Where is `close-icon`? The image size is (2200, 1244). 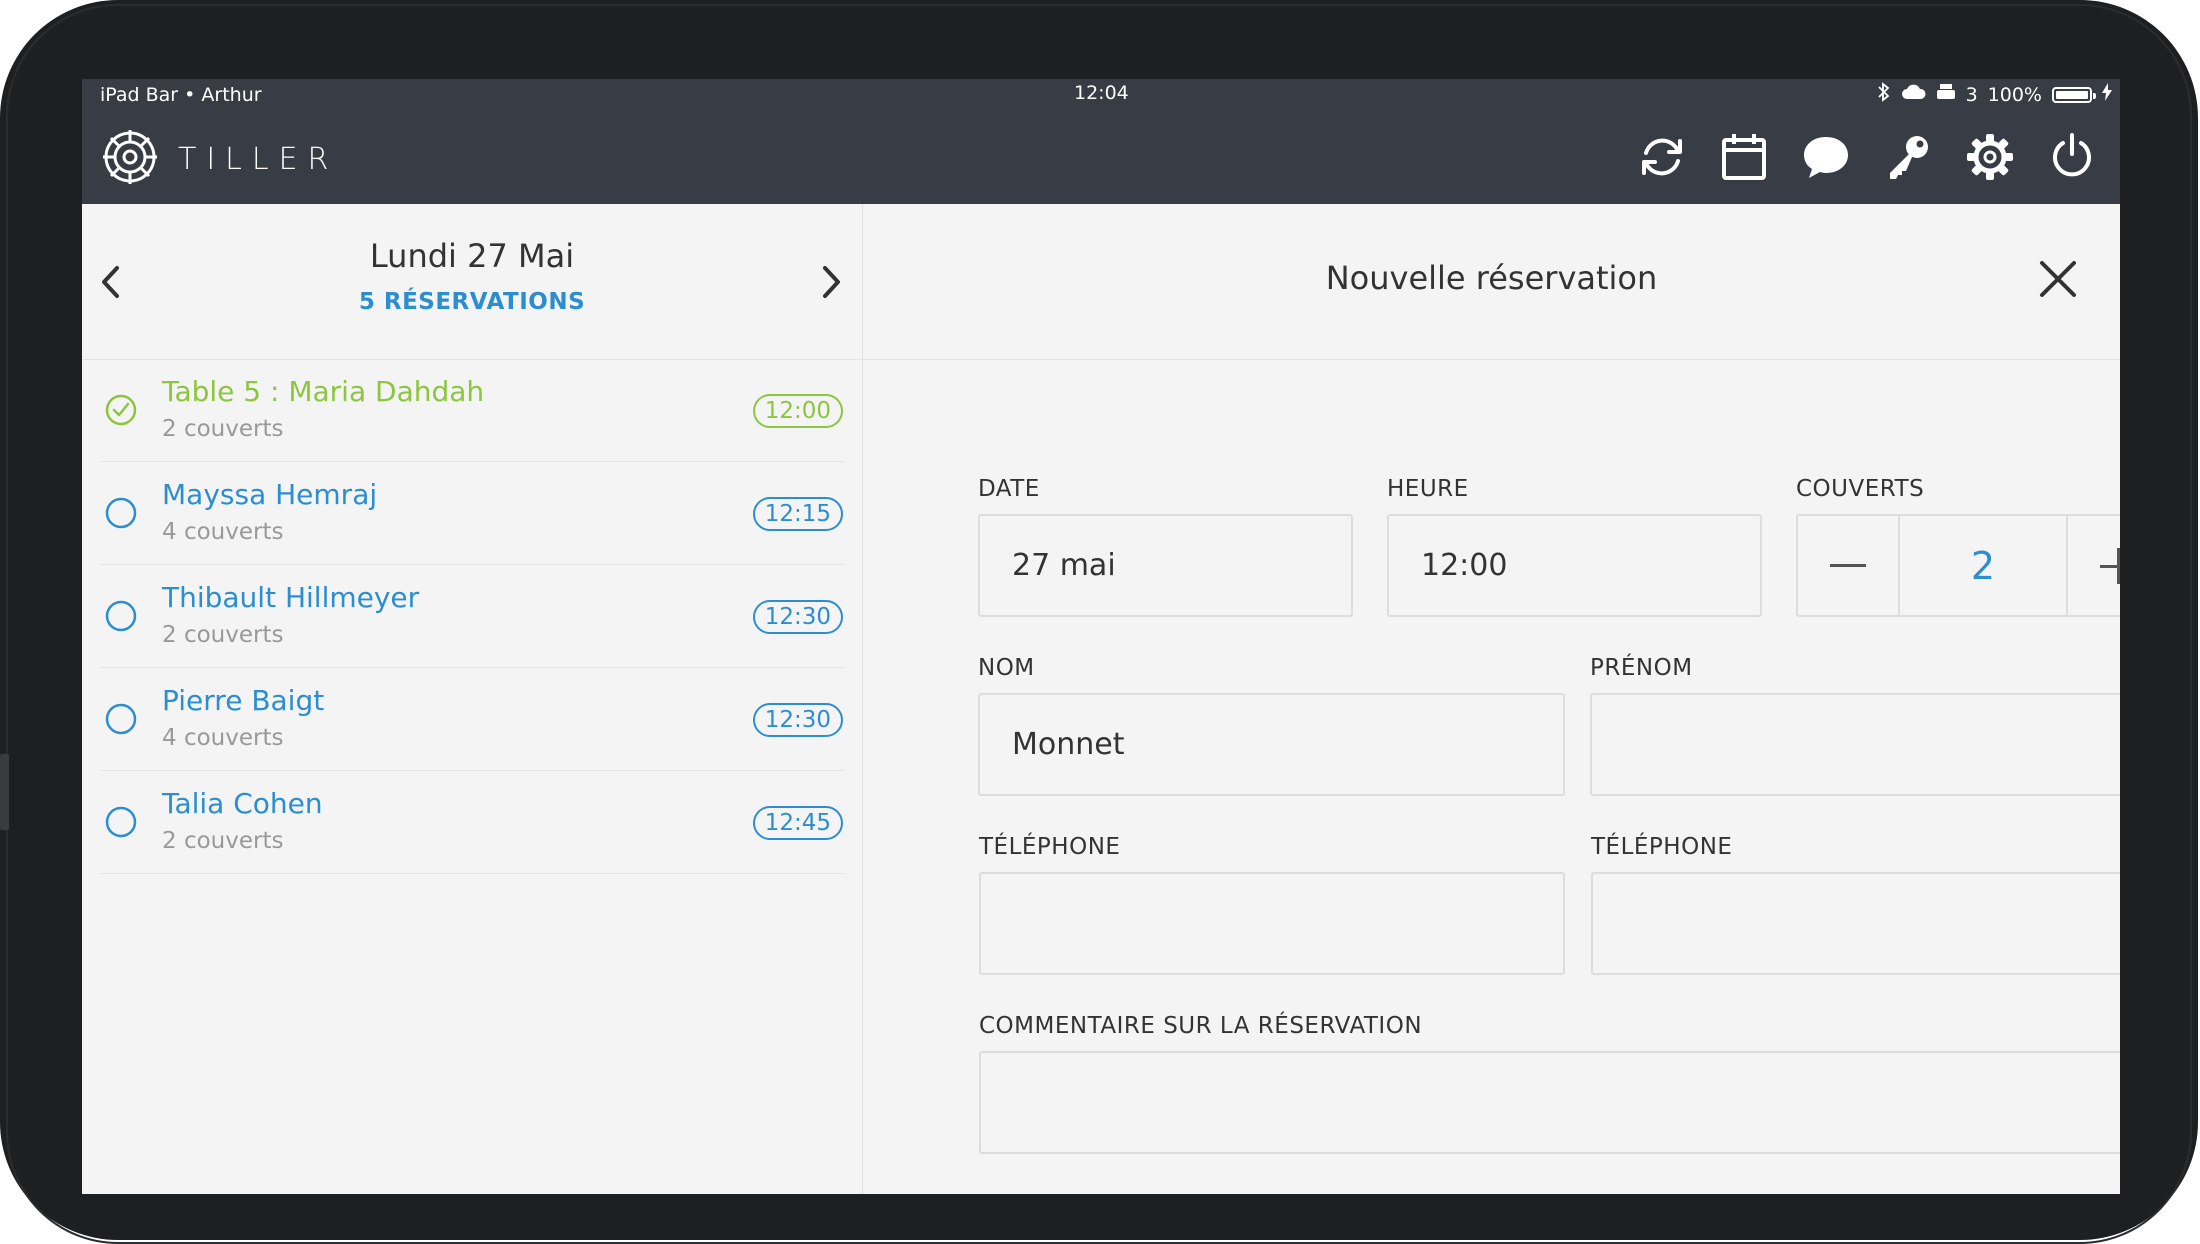
close-icon is located at coordinates (2058, 279).